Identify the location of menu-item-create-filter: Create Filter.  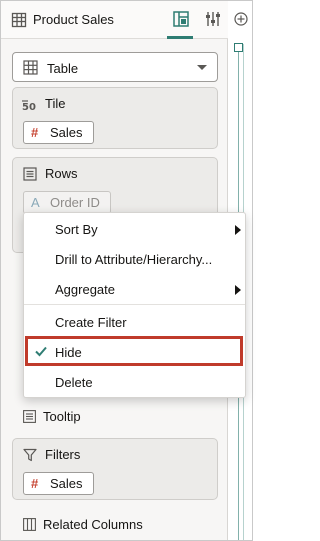
(134, 322).